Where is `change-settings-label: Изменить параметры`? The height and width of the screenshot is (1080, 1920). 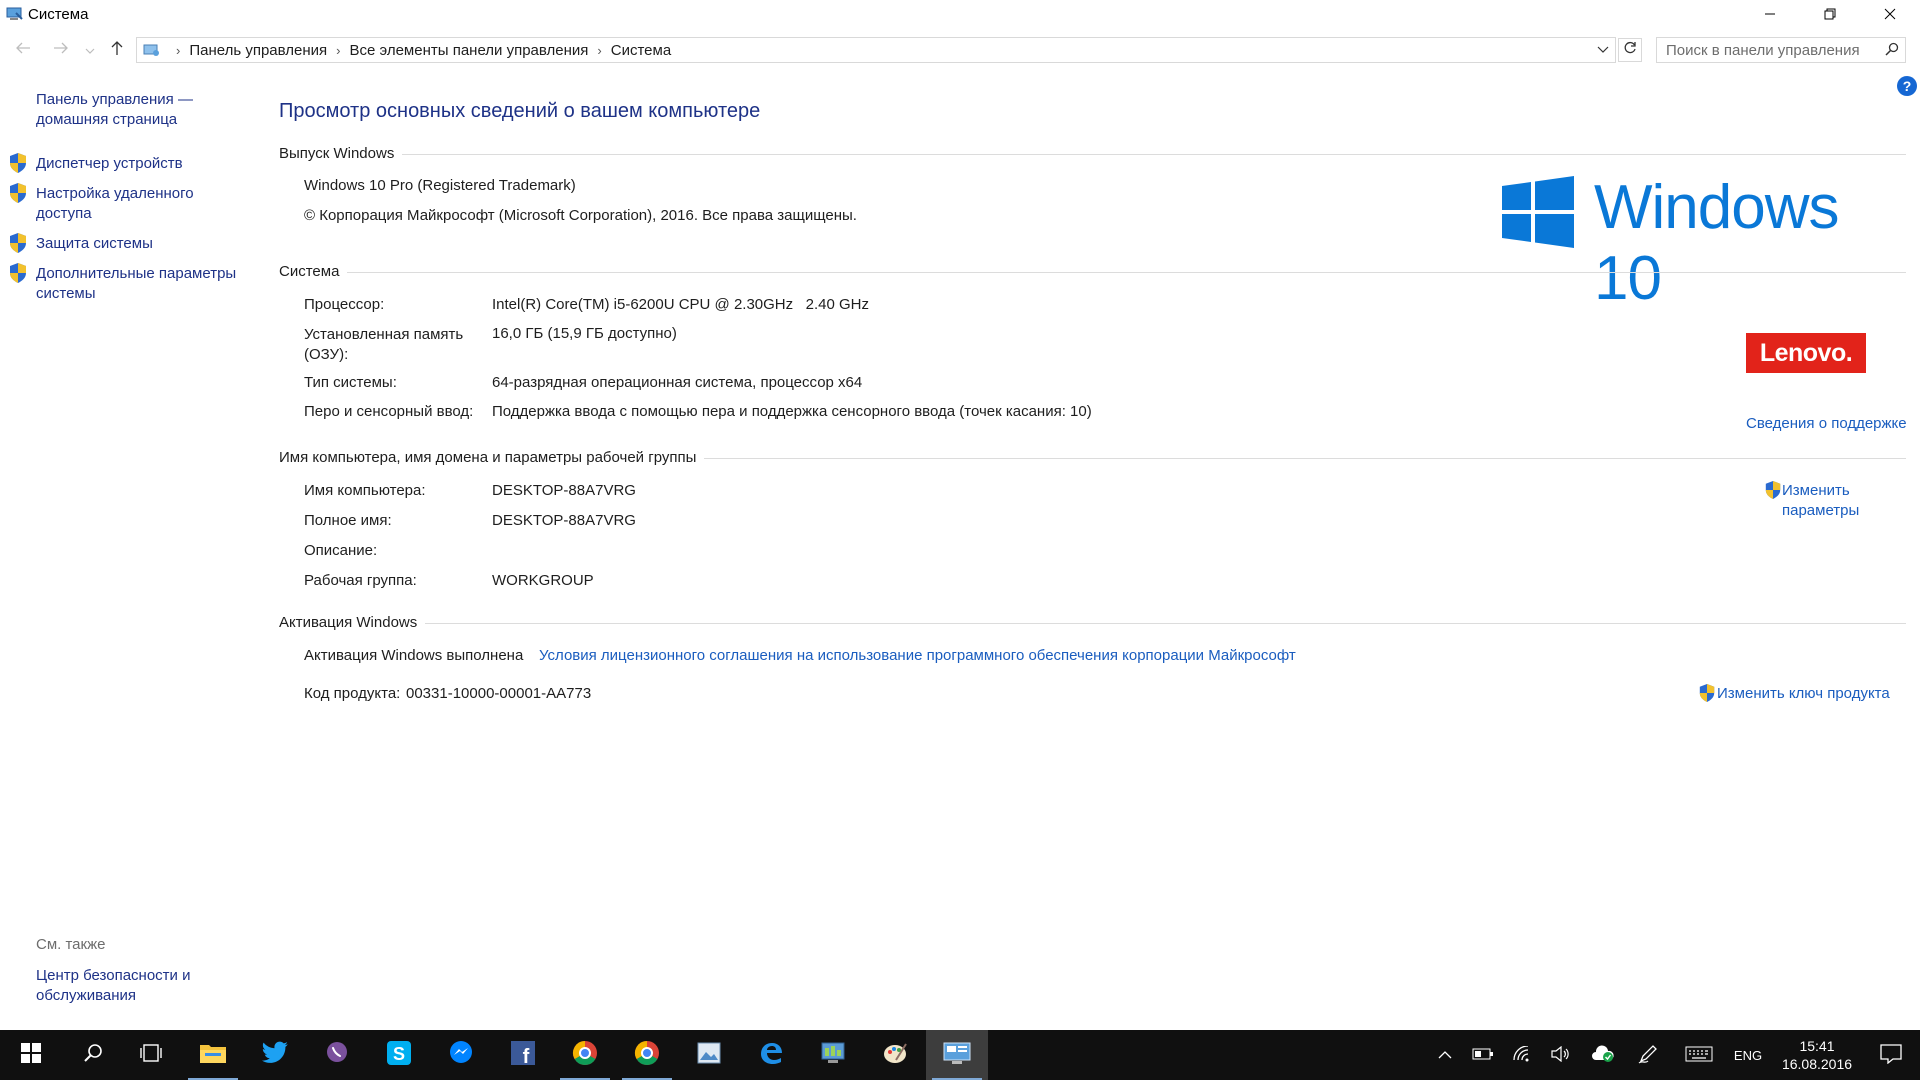 change-settings-label: Изменить параметры is located at coordinates (1827, 501).